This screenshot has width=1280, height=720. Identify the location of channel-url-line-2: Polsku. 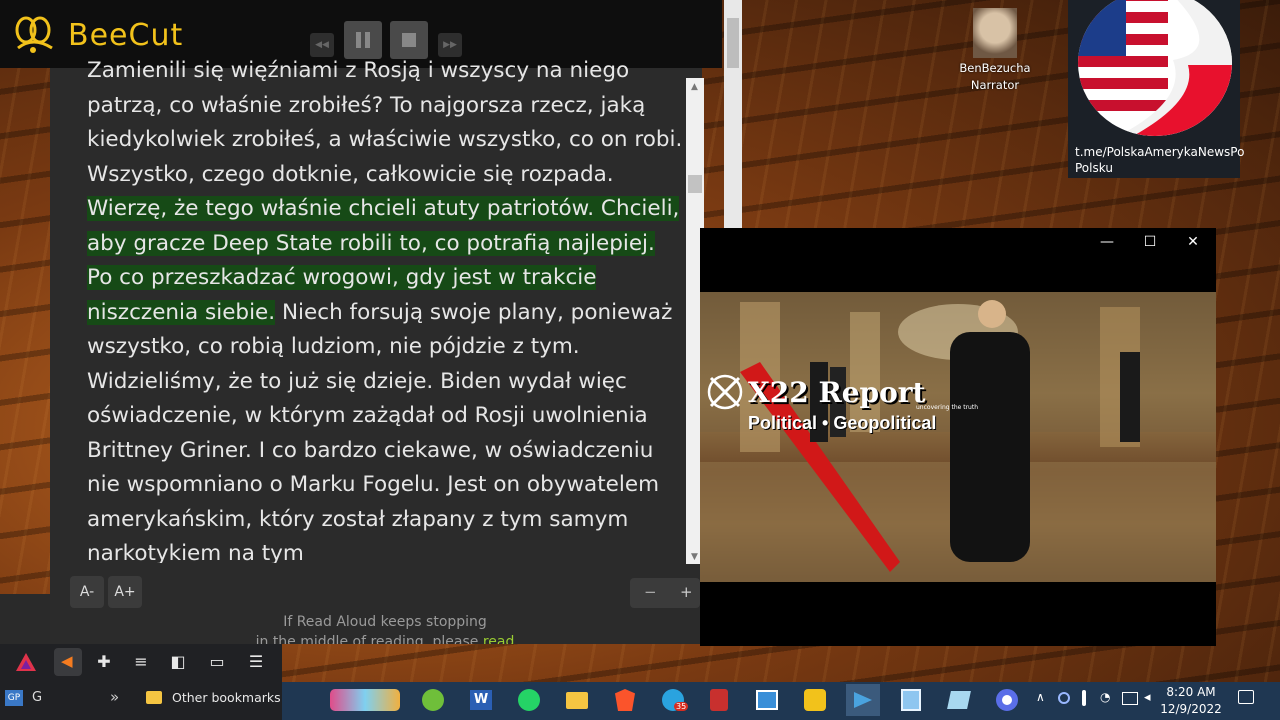
(1094, 168).